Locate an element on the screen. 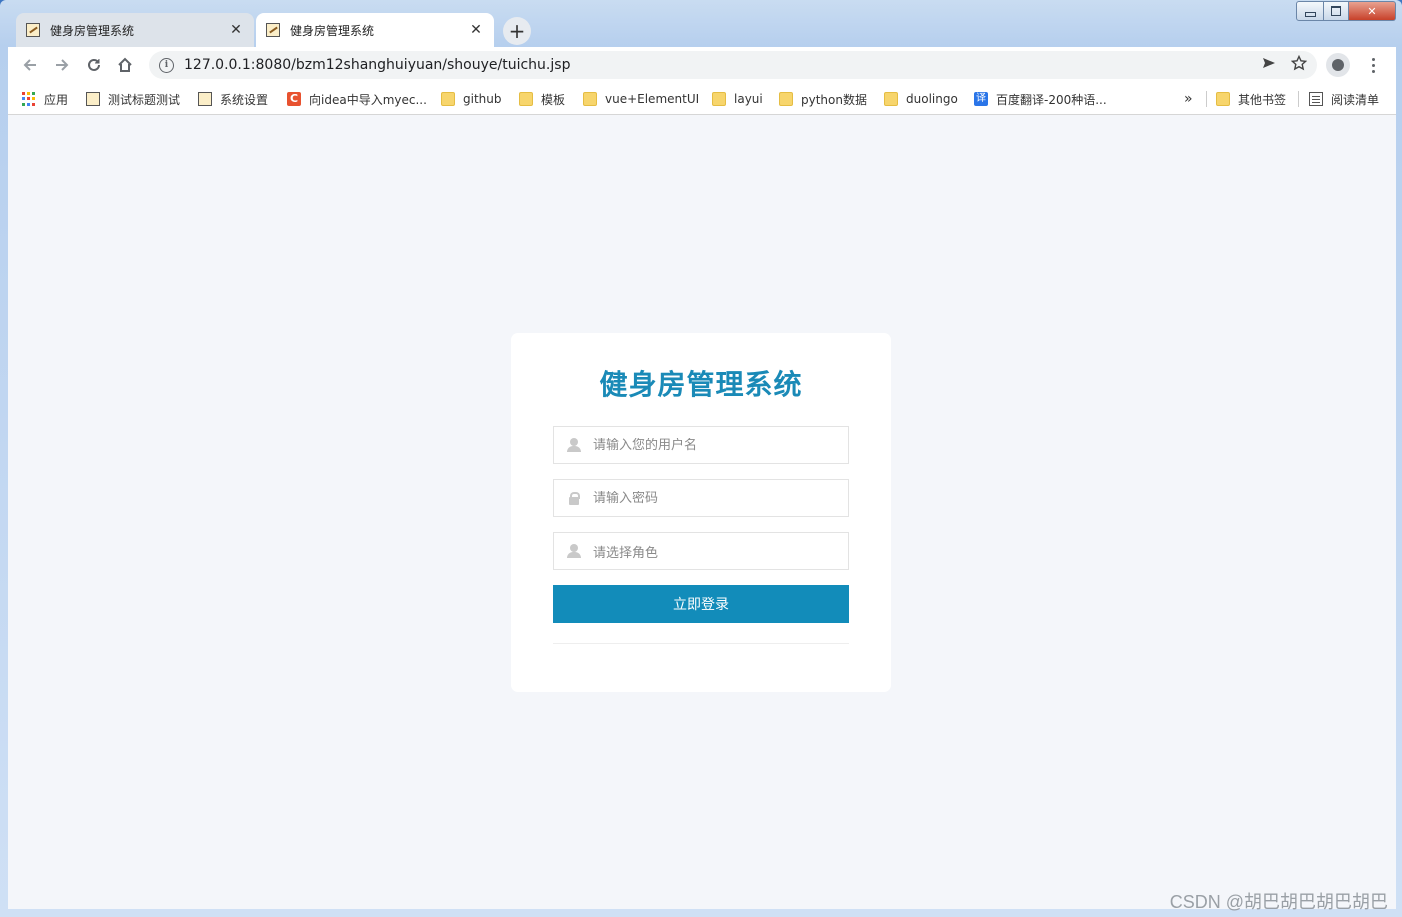 This screenshot has width=1402, height=917. tab-2: 健身房管理系统 ✕ is located at coordinates (375, 30).